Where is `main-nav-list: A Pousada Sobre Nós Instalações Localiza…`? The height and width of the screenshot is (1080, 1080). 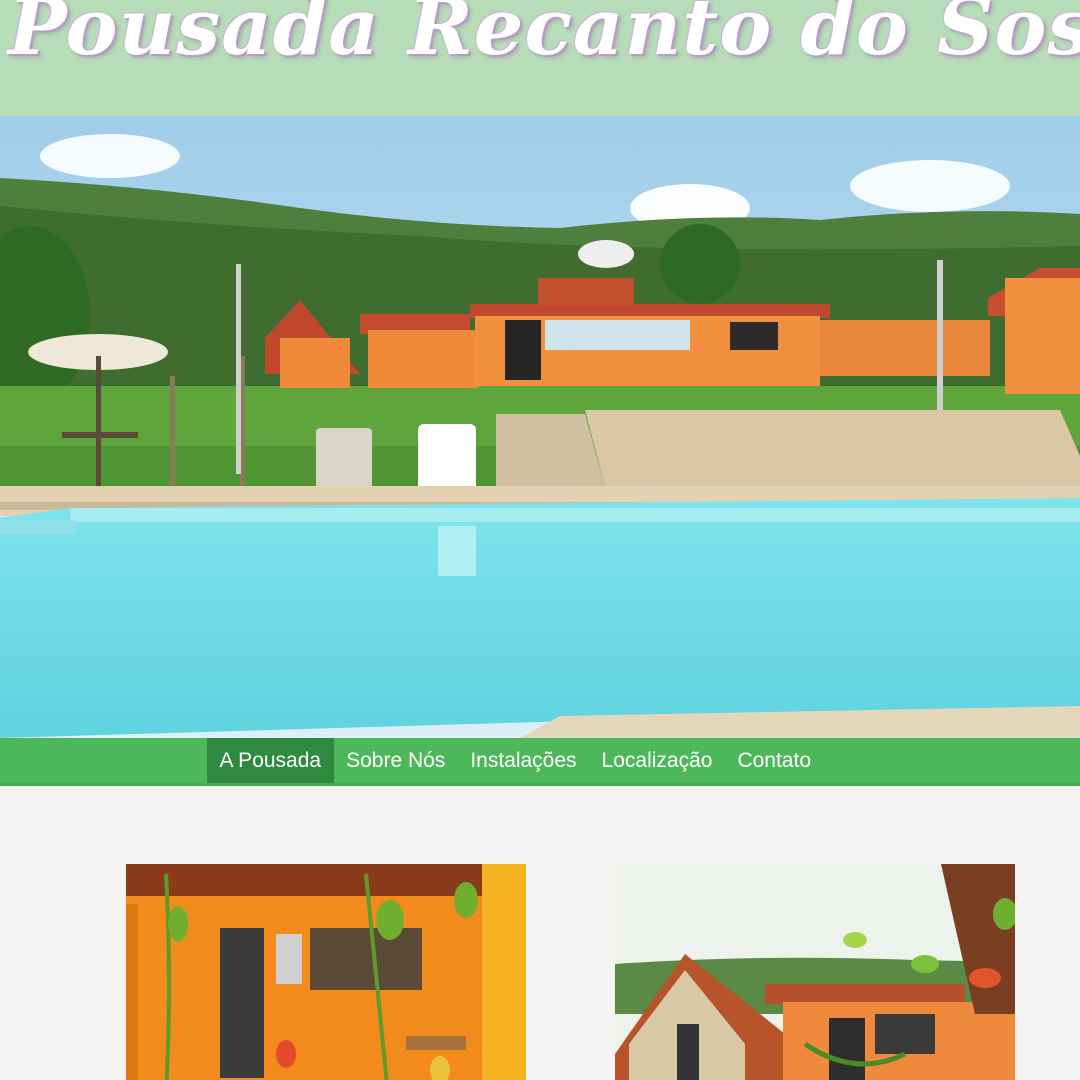
main-nav-list: A Pousada Sobre Nós Instalações Localiza… is located at coordinates (515, 760).